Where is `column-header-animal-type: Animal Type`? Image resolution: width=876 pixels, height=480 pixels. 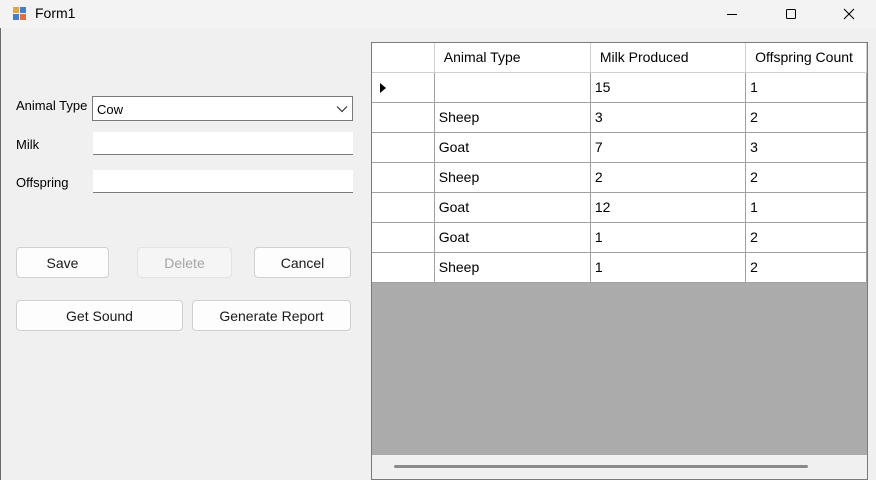 column-header-animal-type: Animal Type is located at coordinates (512, 58).